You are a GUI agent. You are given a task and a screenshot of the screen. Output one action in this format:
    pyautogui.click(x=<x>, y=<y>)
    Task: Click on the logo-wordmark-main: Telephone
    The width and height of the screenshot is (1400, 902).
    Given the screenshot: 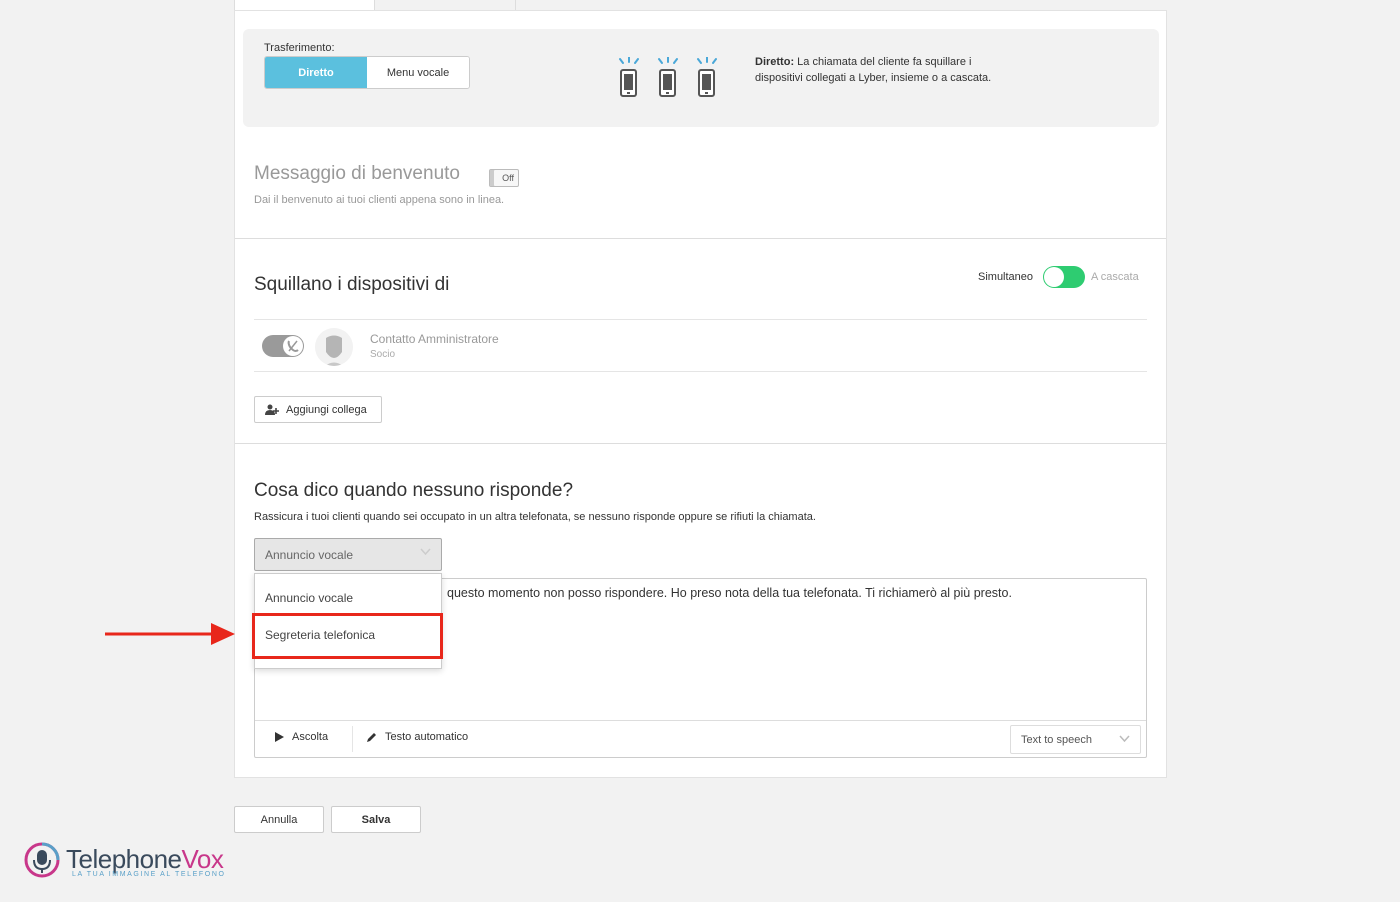 What is the action you would take?
    pyautogui.click(x=124, y=859)
    